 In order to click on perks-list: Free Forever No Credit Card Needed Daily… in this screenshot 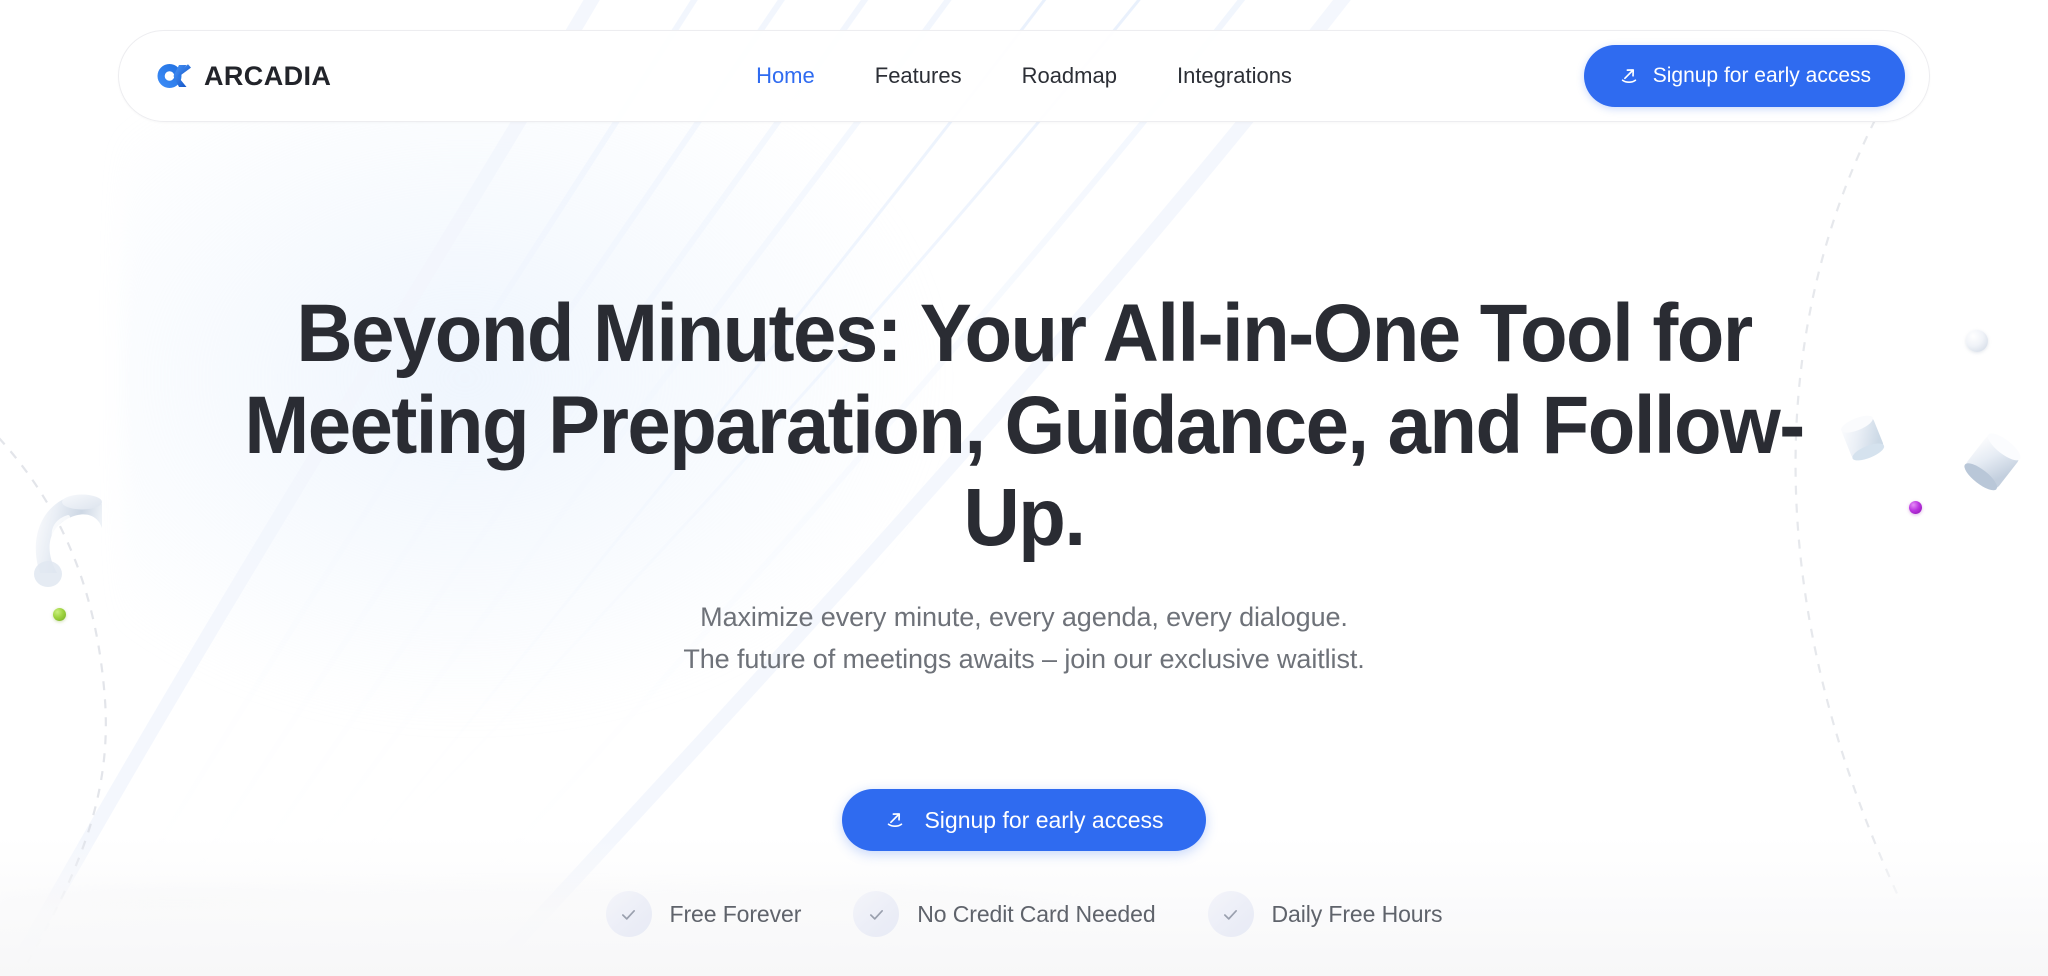, I will do `click(1024, 914)`.